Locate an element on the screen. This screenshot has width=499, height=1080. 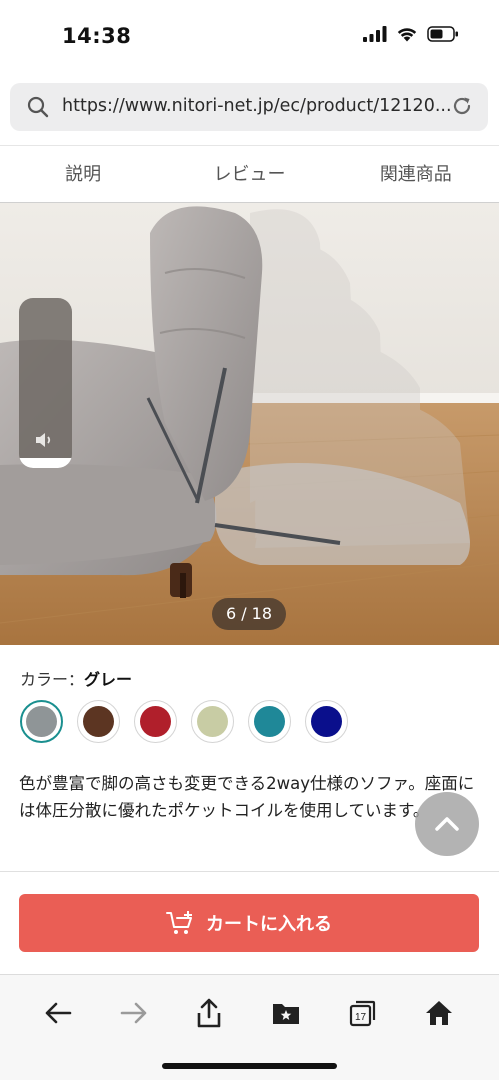
tabs-icon: 17 is located at coordinates (362, 1013).